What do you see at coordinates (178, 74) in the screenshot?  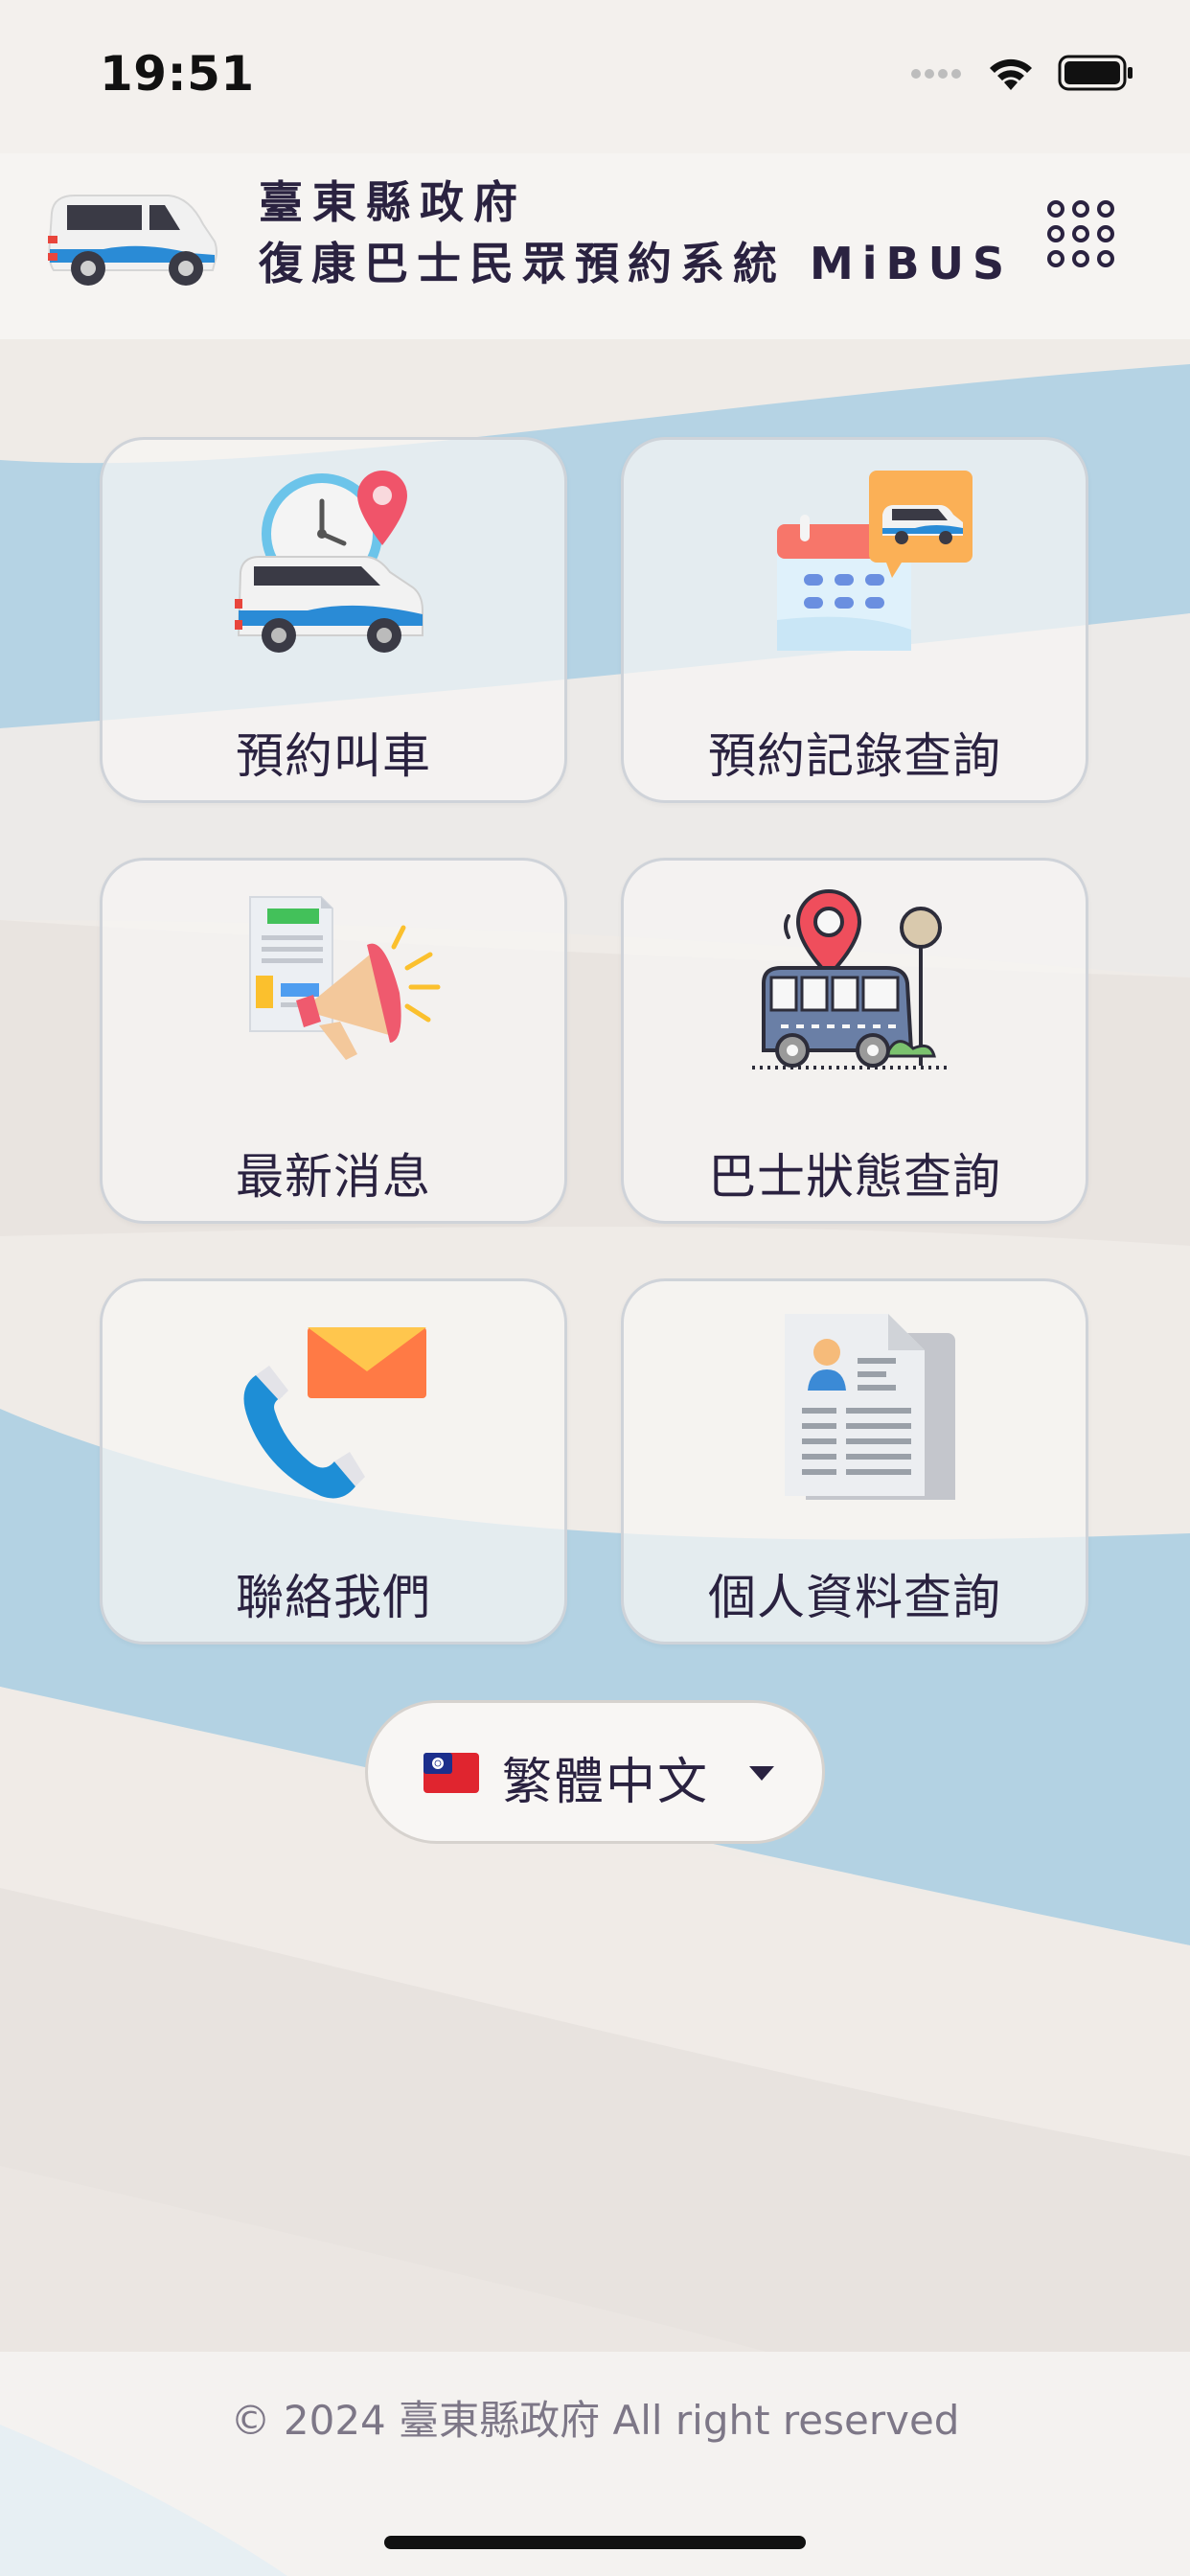 I see `status-time: 19:51` at bounding box center [178, 74].